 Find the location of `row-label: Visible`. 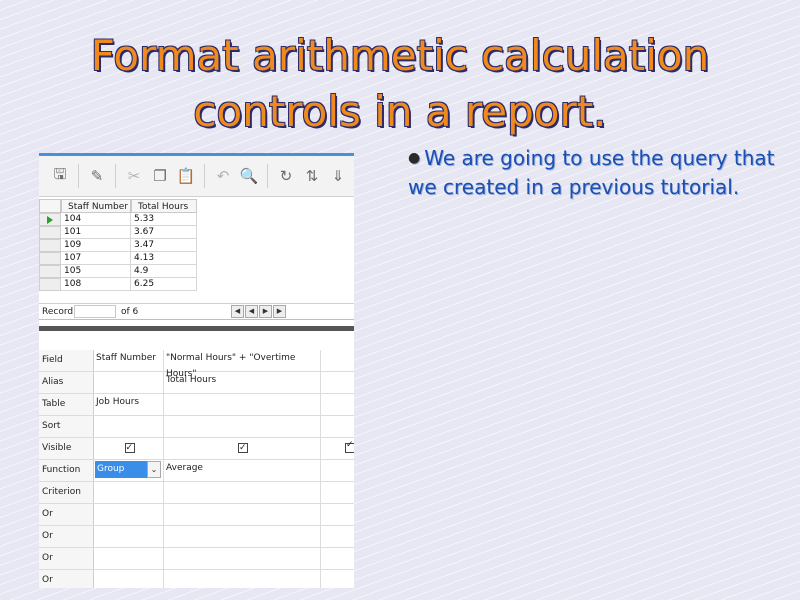

row-label: Visible is located at coordinates (66, 448).